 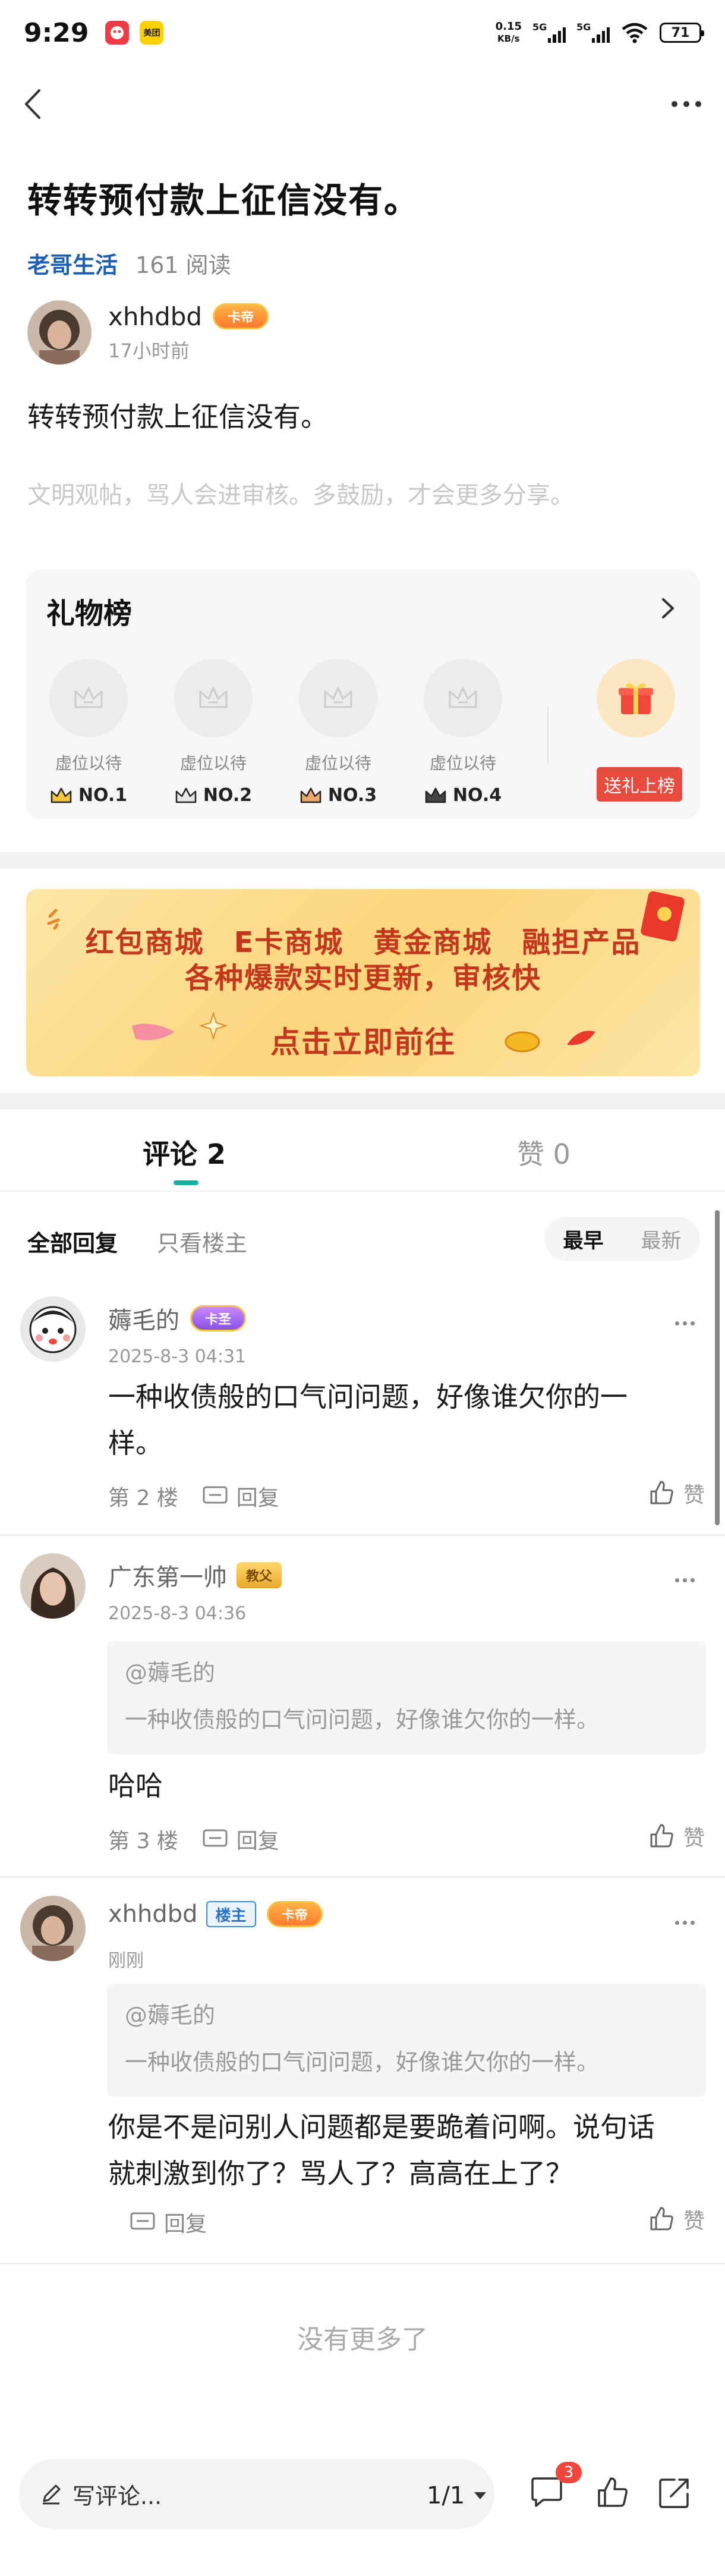 I want to click on ribbon-icon, so click(x=581, y=1038).